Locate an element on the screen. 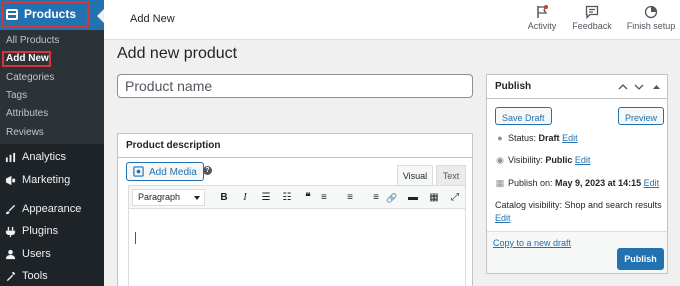 This screenshot has width=680, height=286. eye-icon: ◉ is located at coordinates (500, 160).